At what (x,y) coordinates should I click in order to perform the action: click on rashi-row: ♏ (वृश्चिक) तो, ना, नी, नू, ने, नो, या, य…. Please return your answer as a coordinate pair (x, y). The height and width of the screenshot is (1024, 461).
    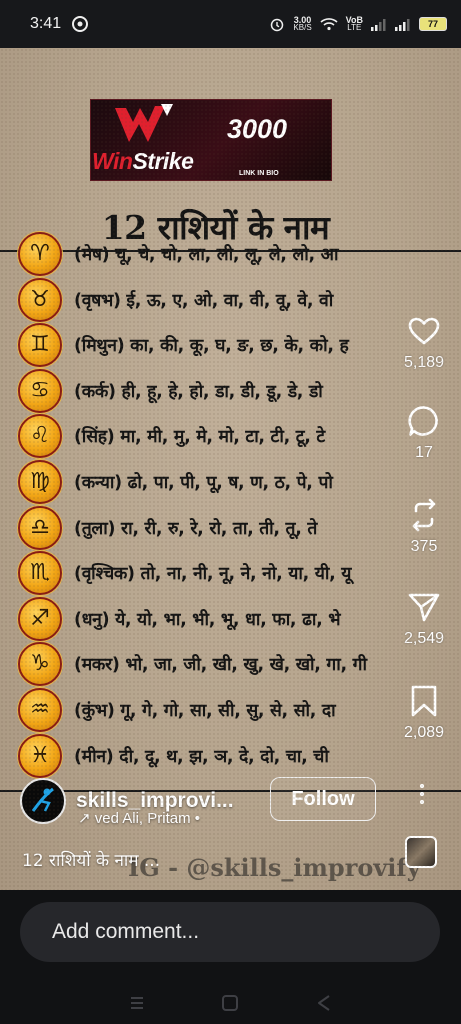
    Looking at the image, I should click on (185, 573).